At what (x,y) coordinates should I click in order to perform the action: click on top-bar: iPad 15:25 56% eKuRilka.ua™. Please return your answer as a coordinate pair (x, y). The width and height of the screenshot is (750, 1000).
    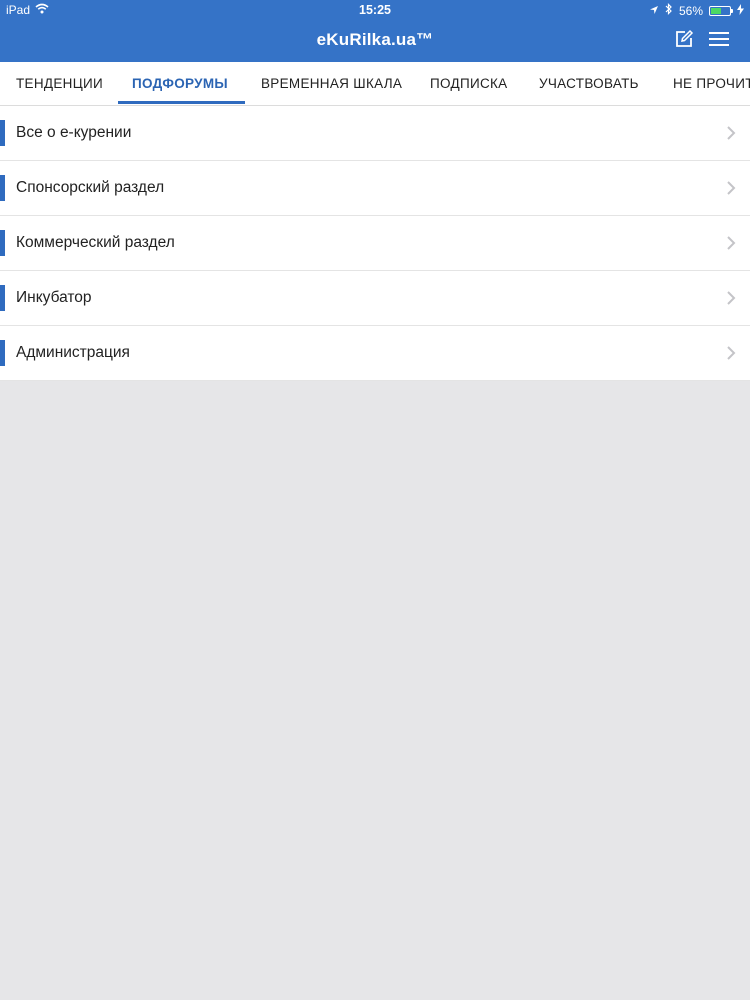
    Looking at the image, I should click on (375, 31).